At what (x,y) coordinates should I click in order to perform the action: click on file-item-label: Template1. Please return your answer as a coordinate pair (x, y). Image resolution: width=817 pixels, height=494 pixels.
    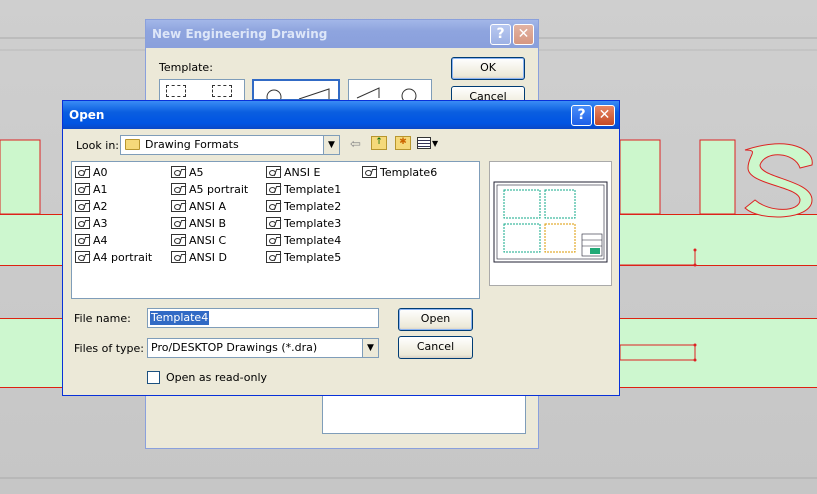
    Looking at the image, I should click on (313, 189).